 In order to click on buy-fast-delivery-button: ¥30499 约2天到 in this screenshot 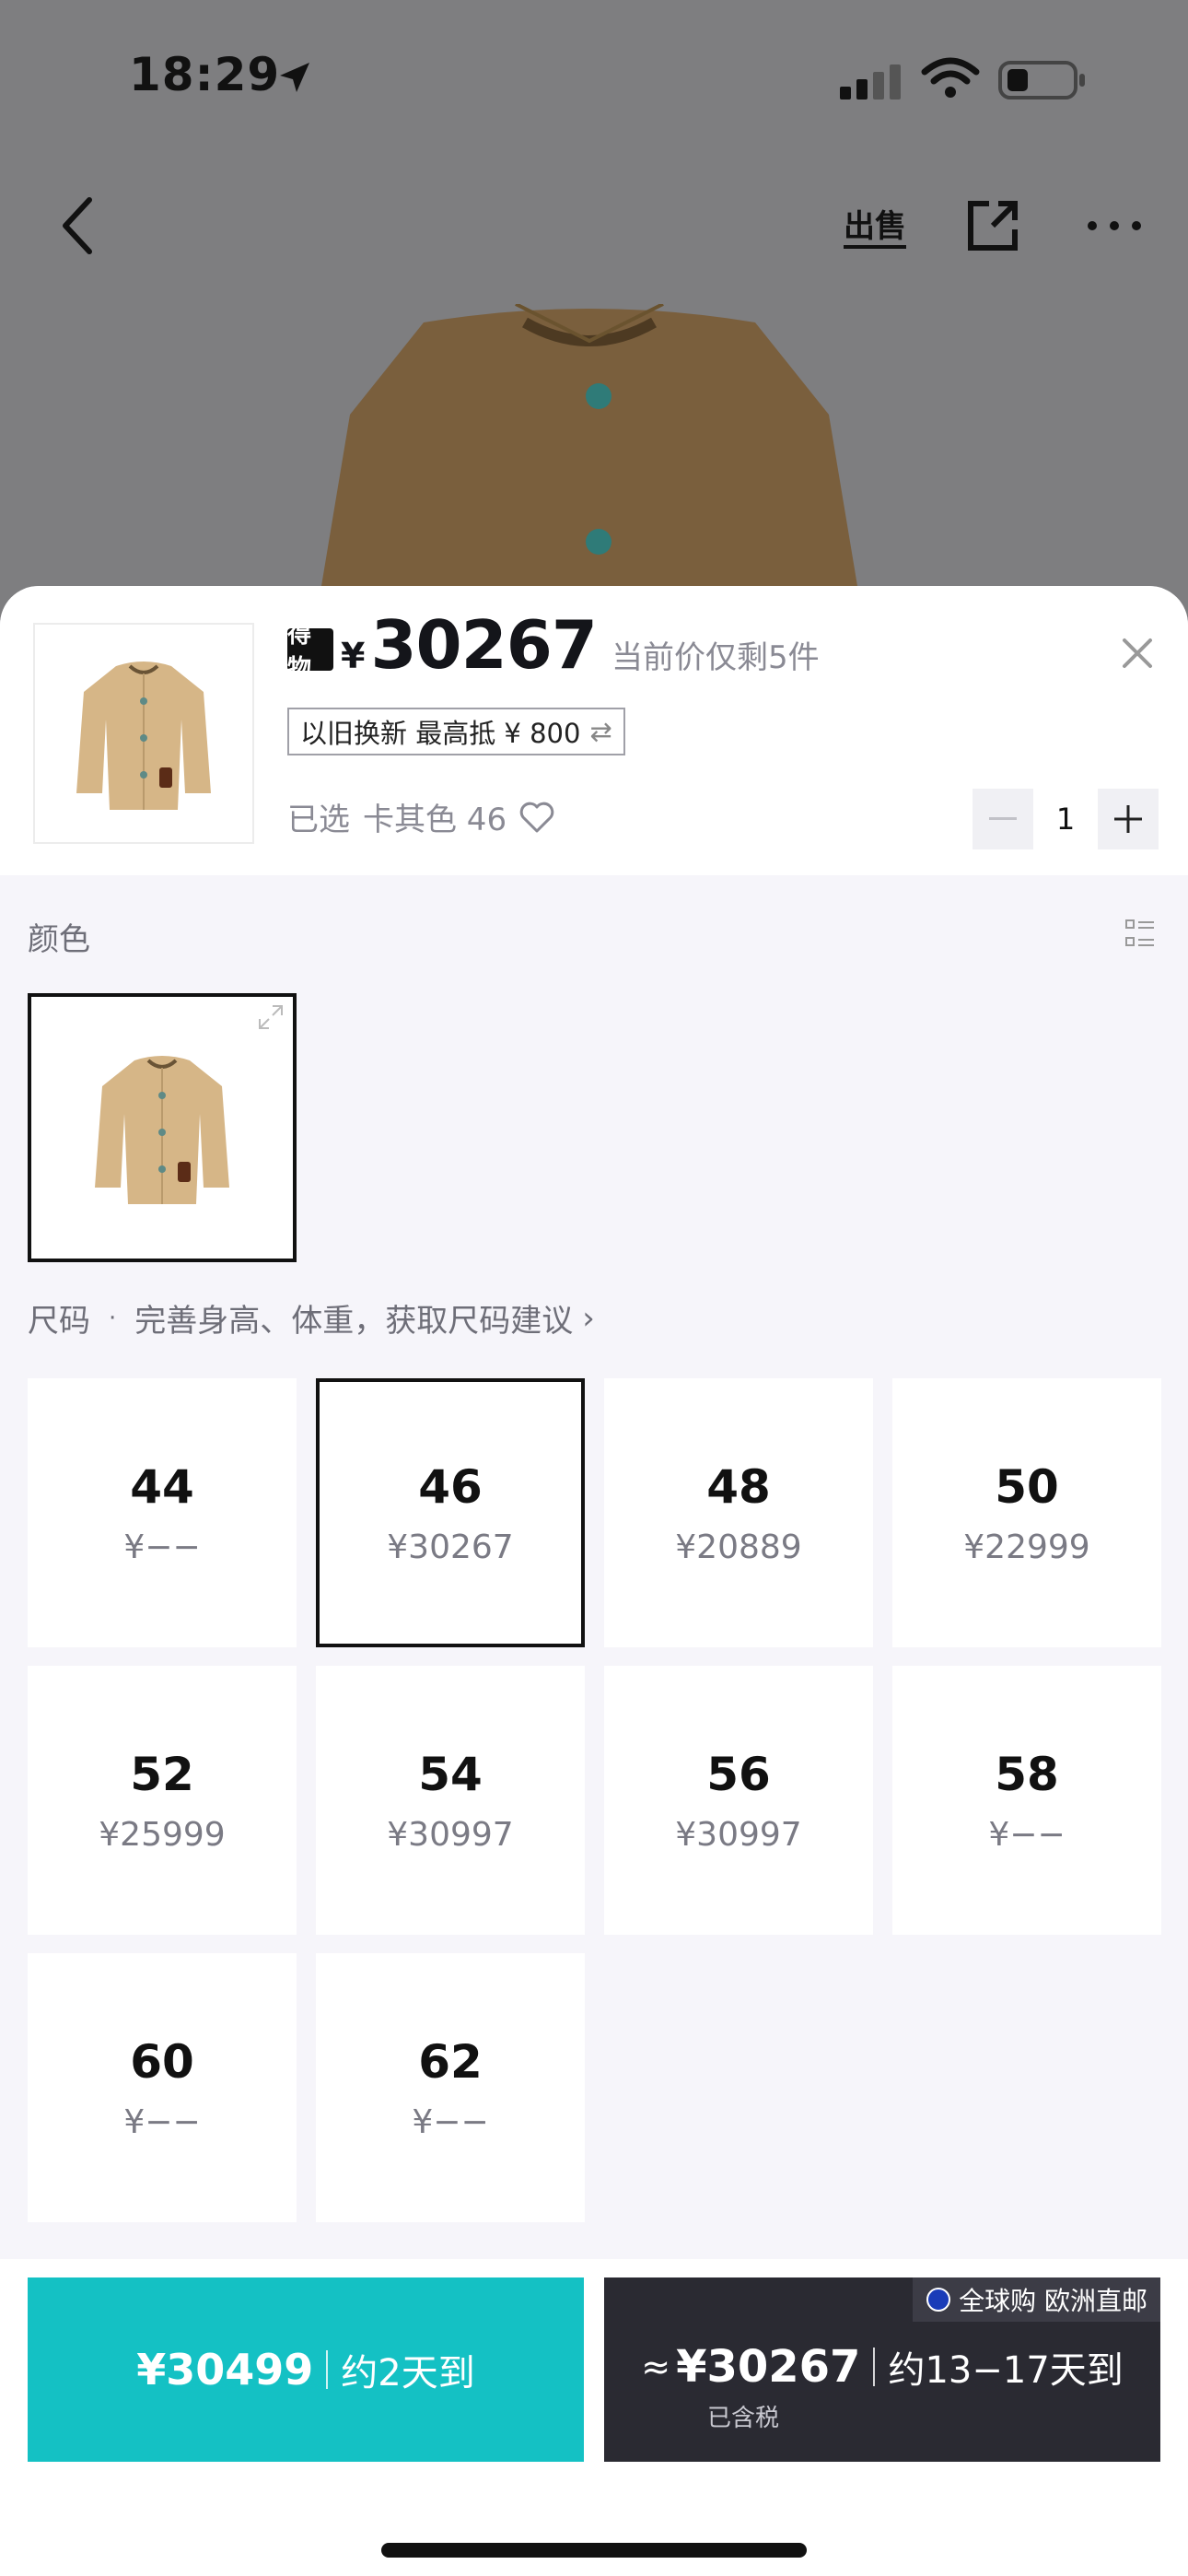, I will do `click(306, 2369)`.